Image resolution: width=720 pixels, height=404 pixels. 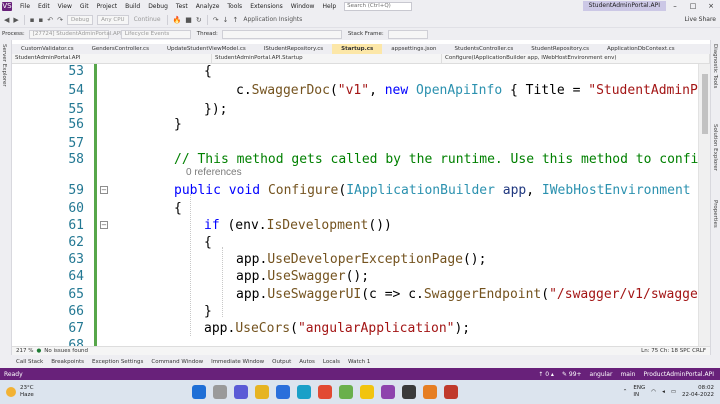 I want to click on menu-extensions: Extensions, so click(x=266, y=6).